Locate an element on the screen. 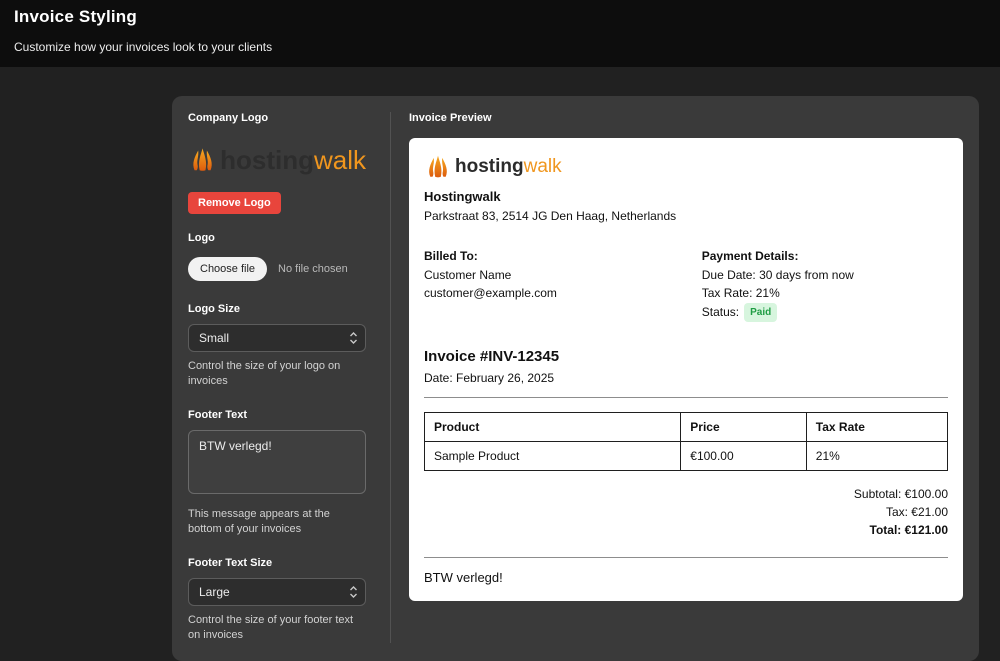  remove-logo-button: Remove Logo is located at coordinates (234, 203).